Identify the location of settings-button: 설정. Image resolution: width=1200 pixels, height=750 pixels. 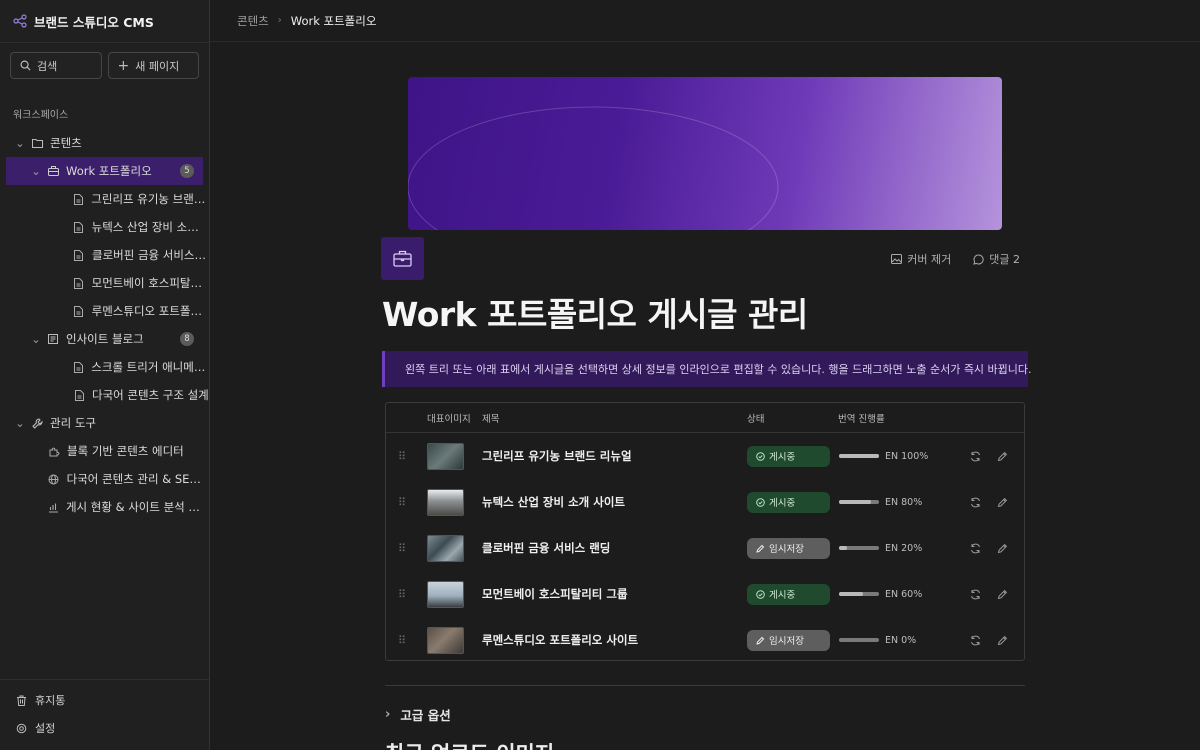
(104, 728).